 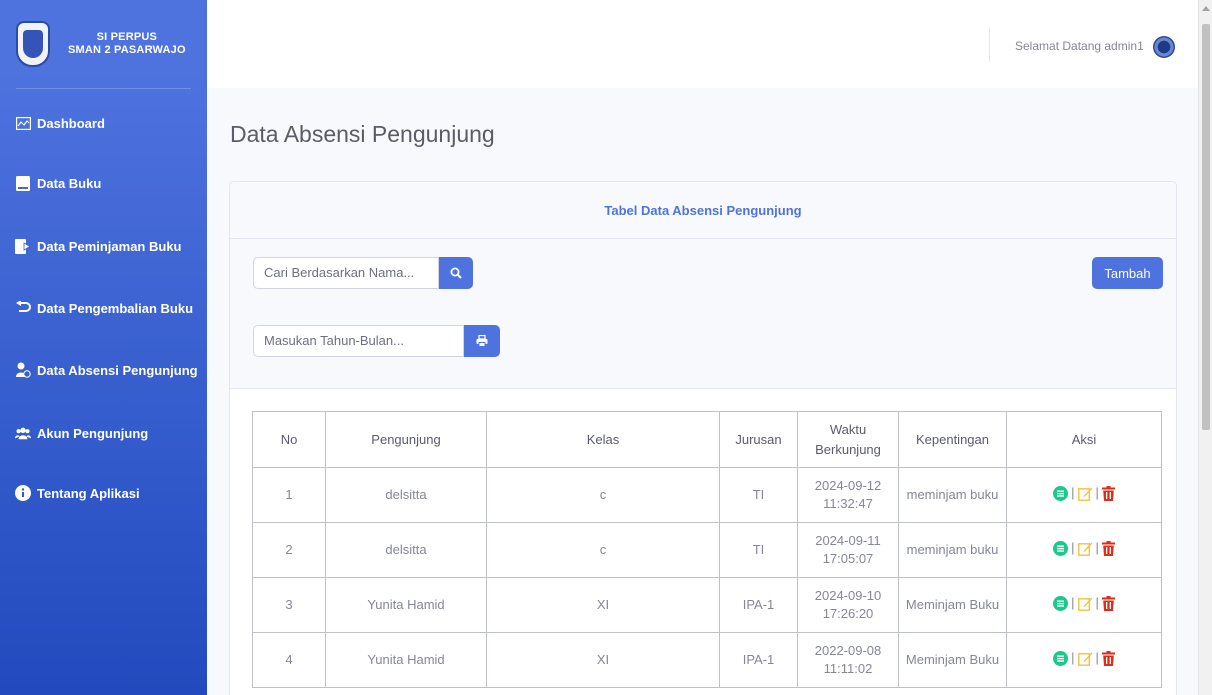 What do you see at coordinates (93, 433) in the screenshot?
I see `sidebar-item-label: Akun Pengunjung` at bounding box center [93, 433].